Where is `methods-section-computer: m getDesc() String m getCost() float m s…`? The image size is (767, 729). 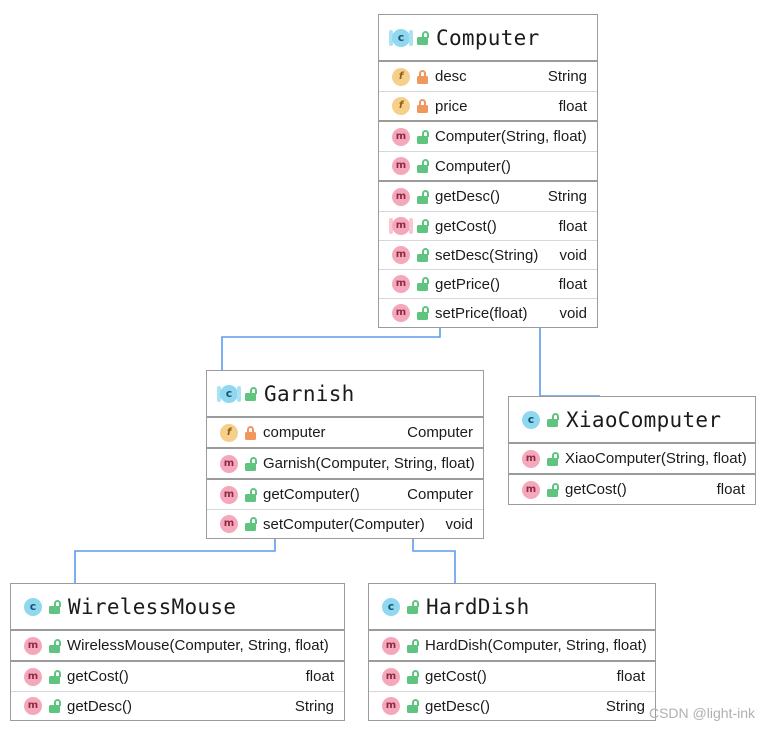 methods-section-computer: m getDesc() String m getCost() float m s… is located at coordinates (488, 253).